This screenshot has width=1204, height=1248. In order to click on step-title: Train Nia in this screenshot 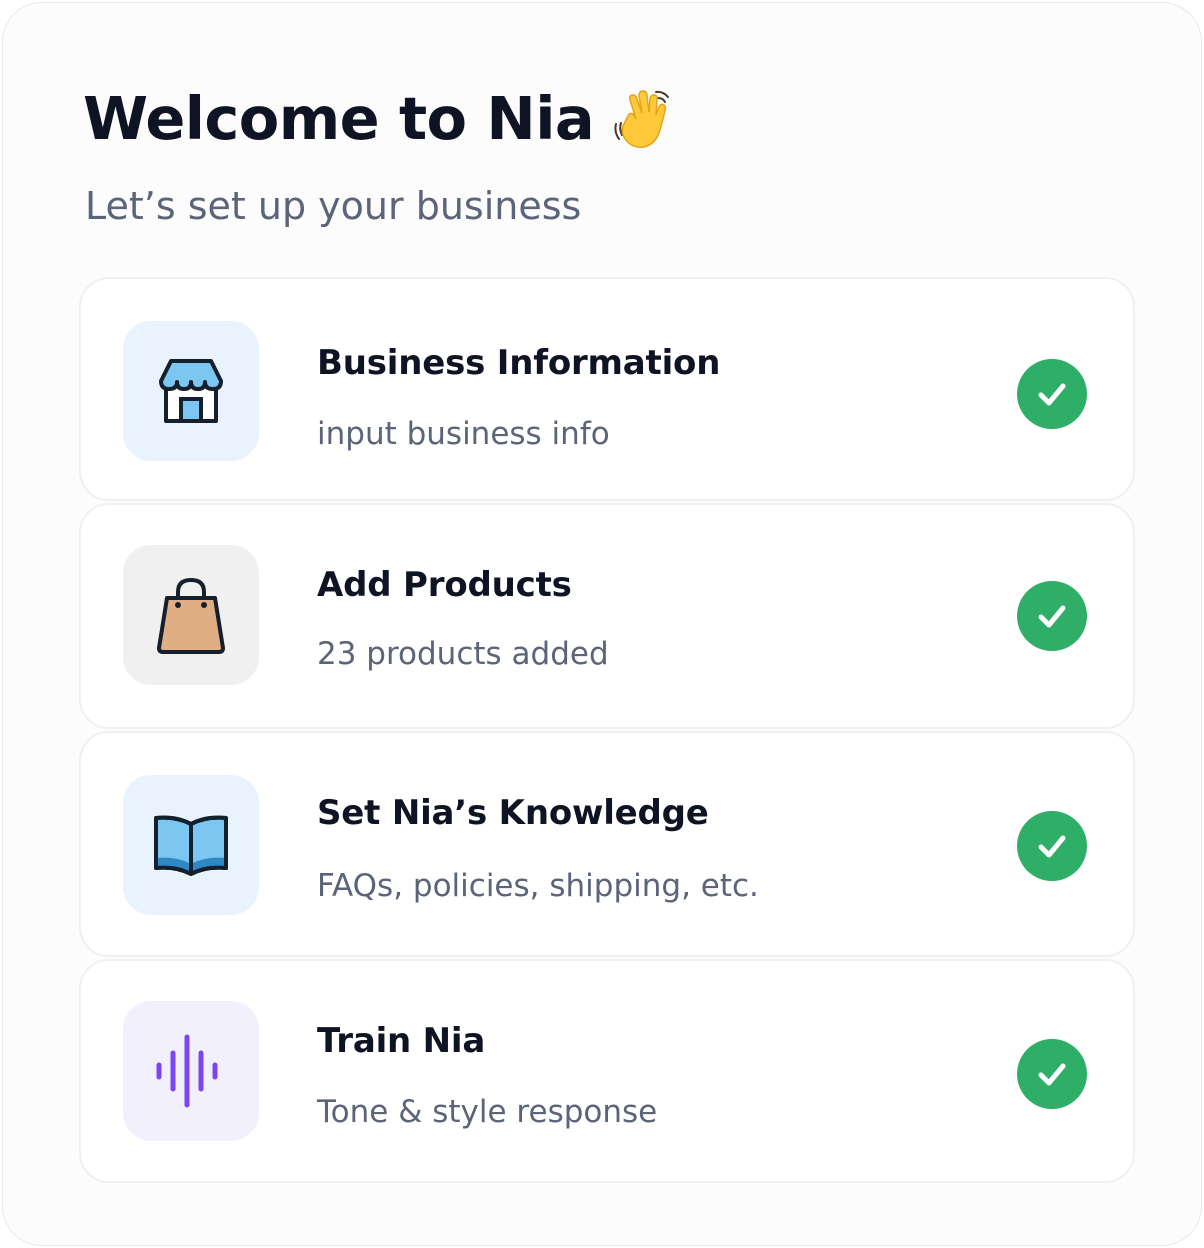, I will do `click(401, 1041)`.